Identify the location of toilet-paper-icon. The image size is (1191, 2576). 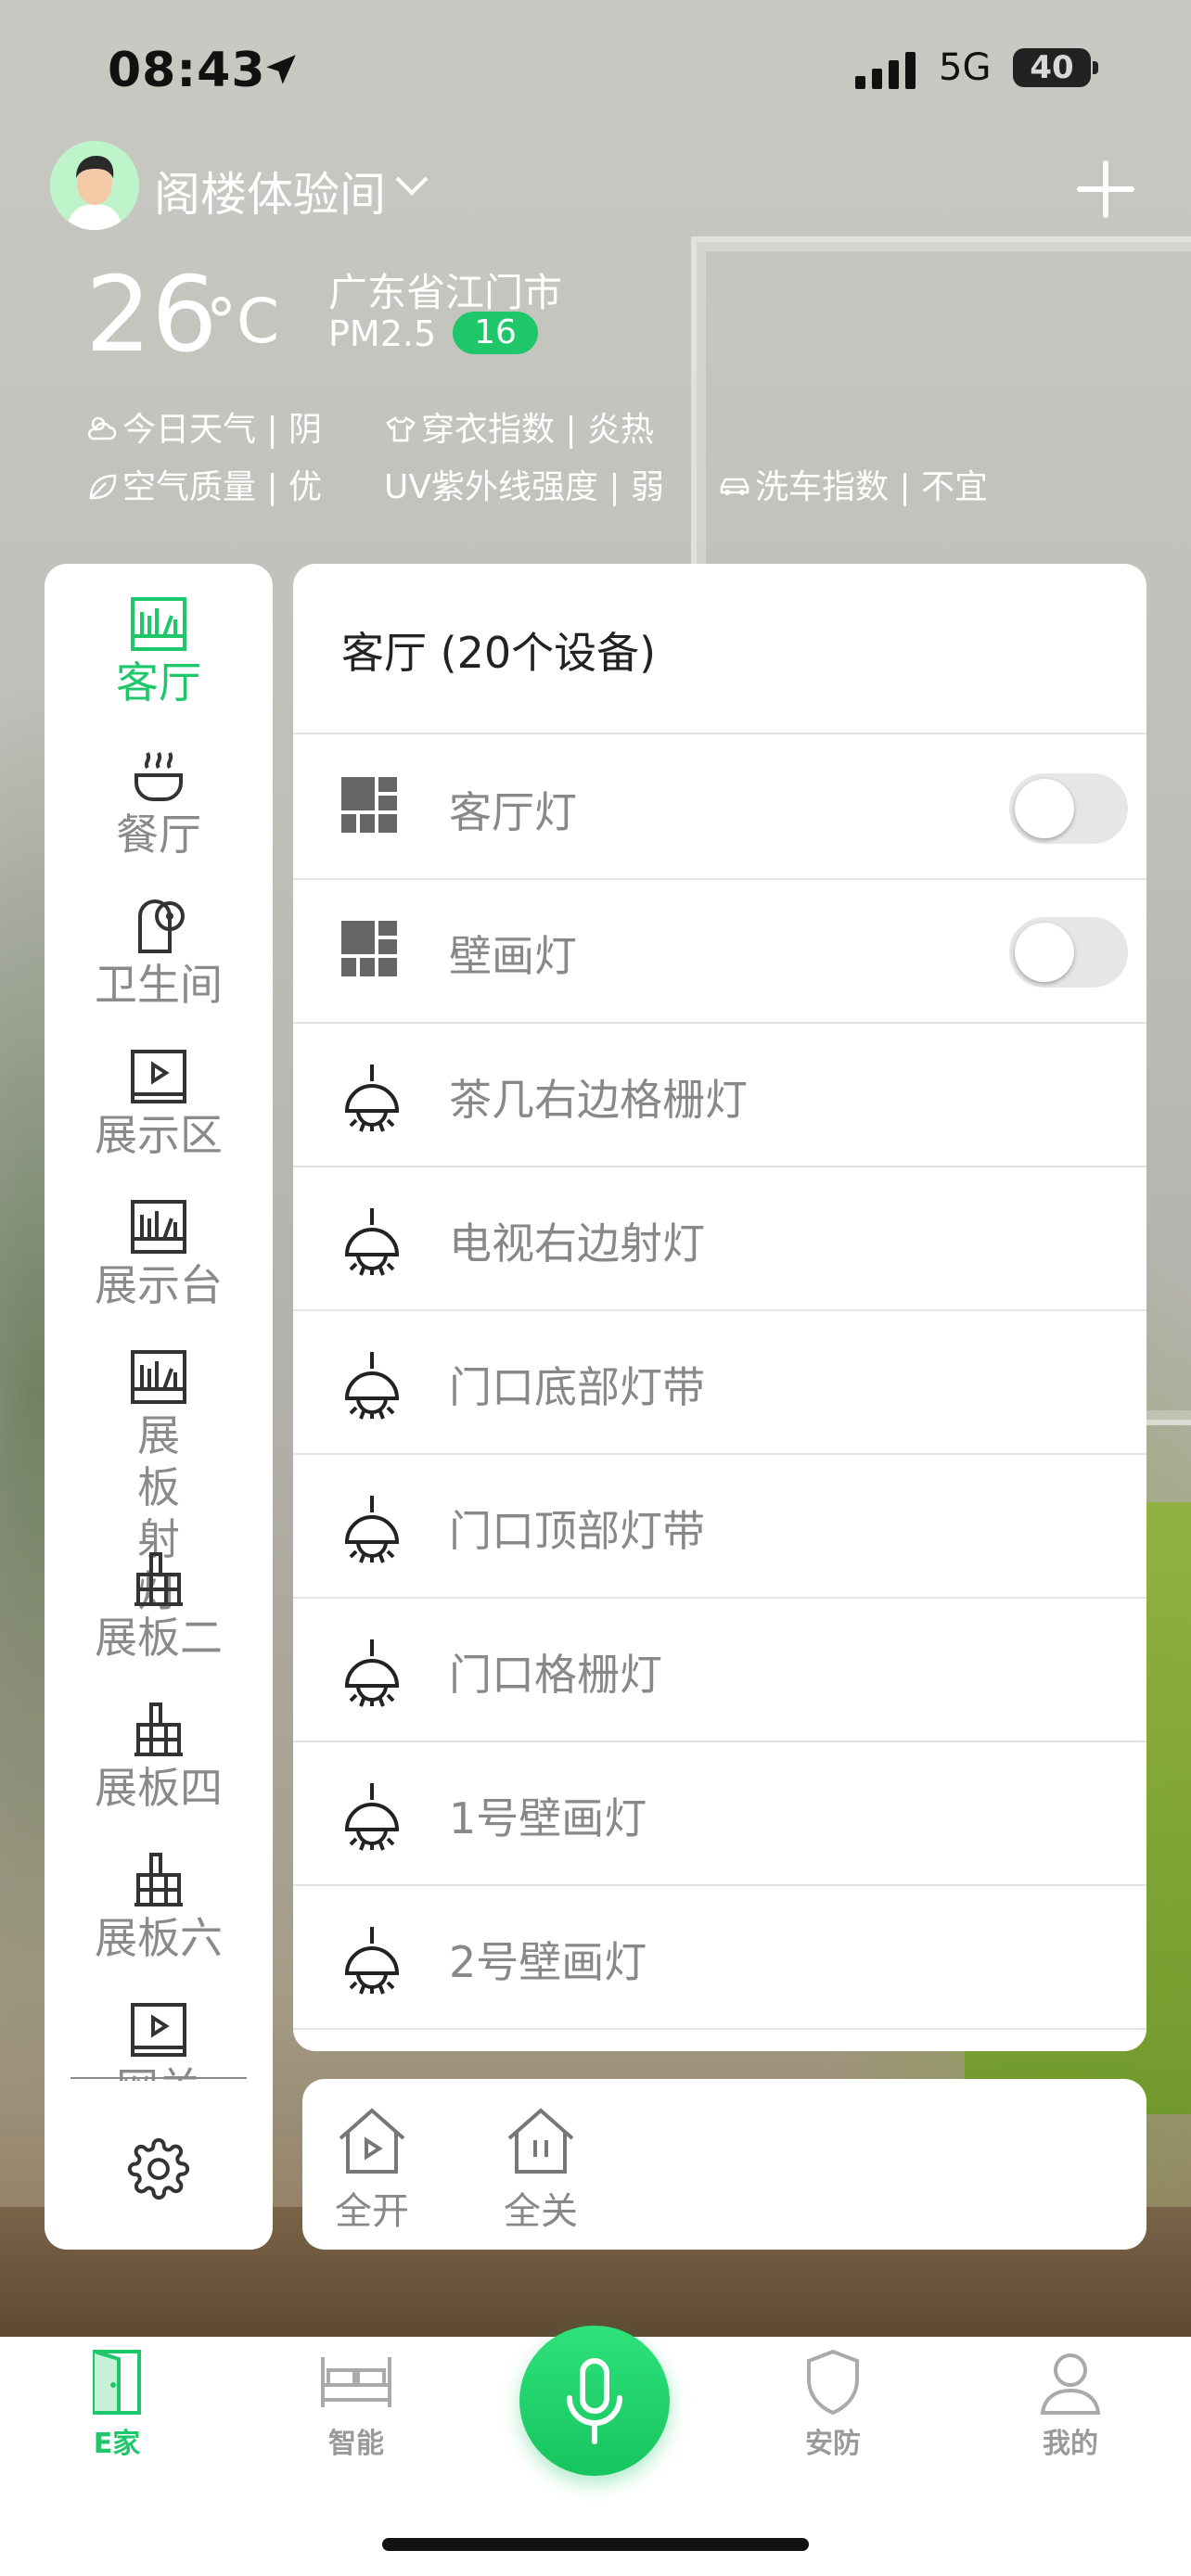
(161, 926).